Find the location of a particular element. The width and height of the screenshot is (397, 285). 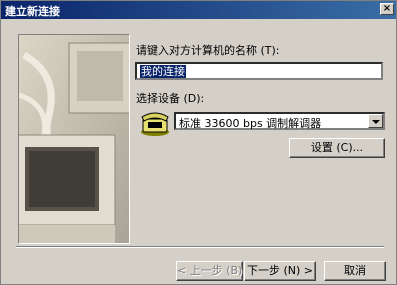

device-select-value: 标准 33600 bps 调制解调器 is located at coordinates (250, 123).